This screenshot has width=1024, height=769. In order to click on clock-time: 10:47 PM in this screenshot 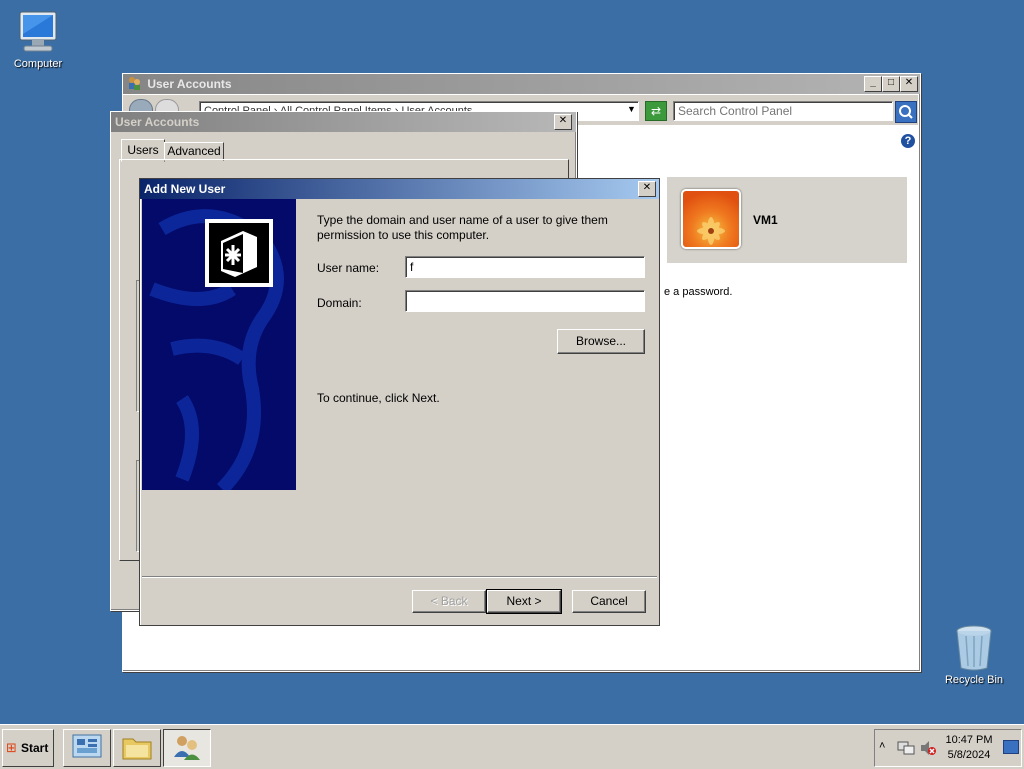, I will do `click(969, 740)`.